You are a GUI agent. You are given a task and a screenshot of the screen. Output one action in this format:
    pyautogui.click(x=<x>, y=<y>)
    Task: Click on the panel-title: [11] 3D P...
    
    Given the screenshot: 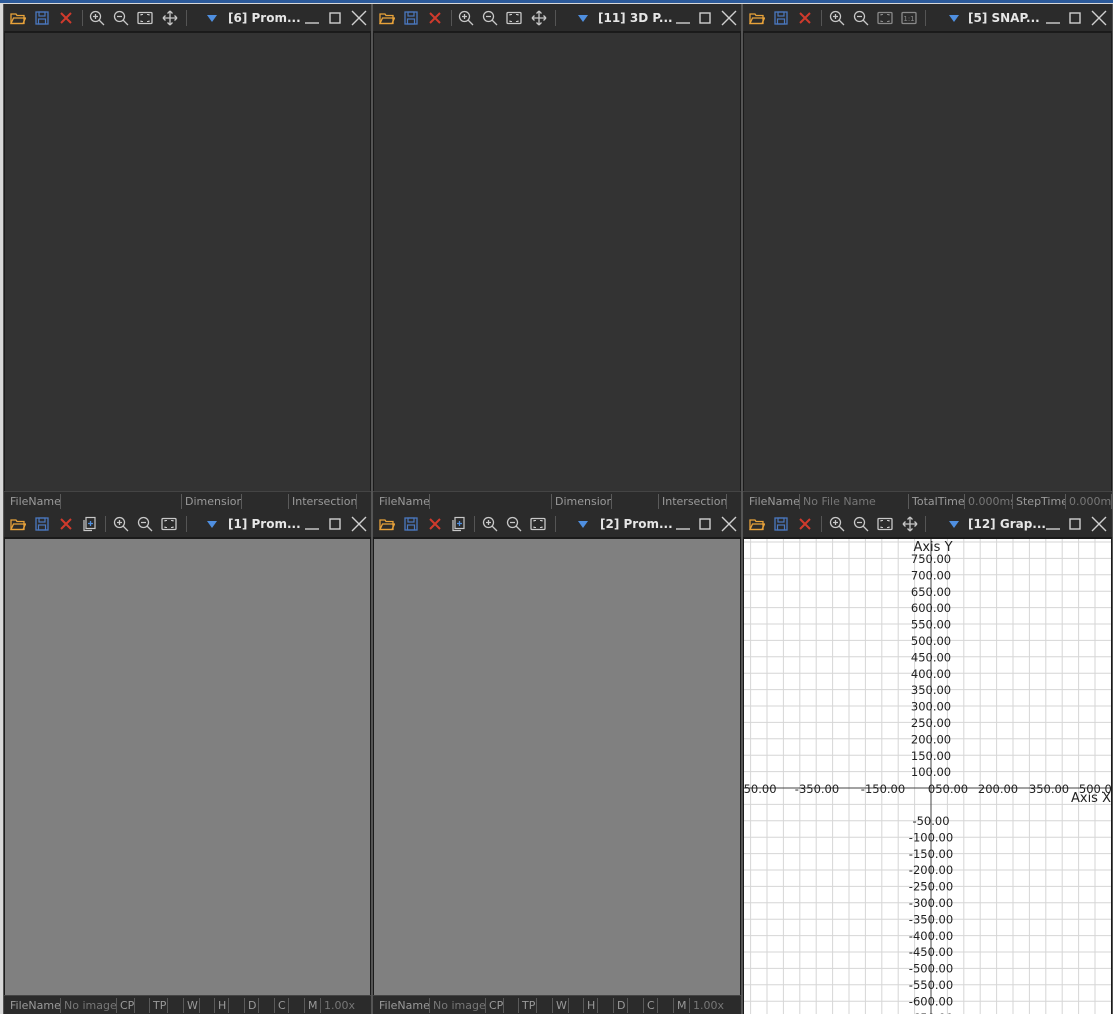 What is the action you would take?
    pyautogui.click(x=635, y=18)
    